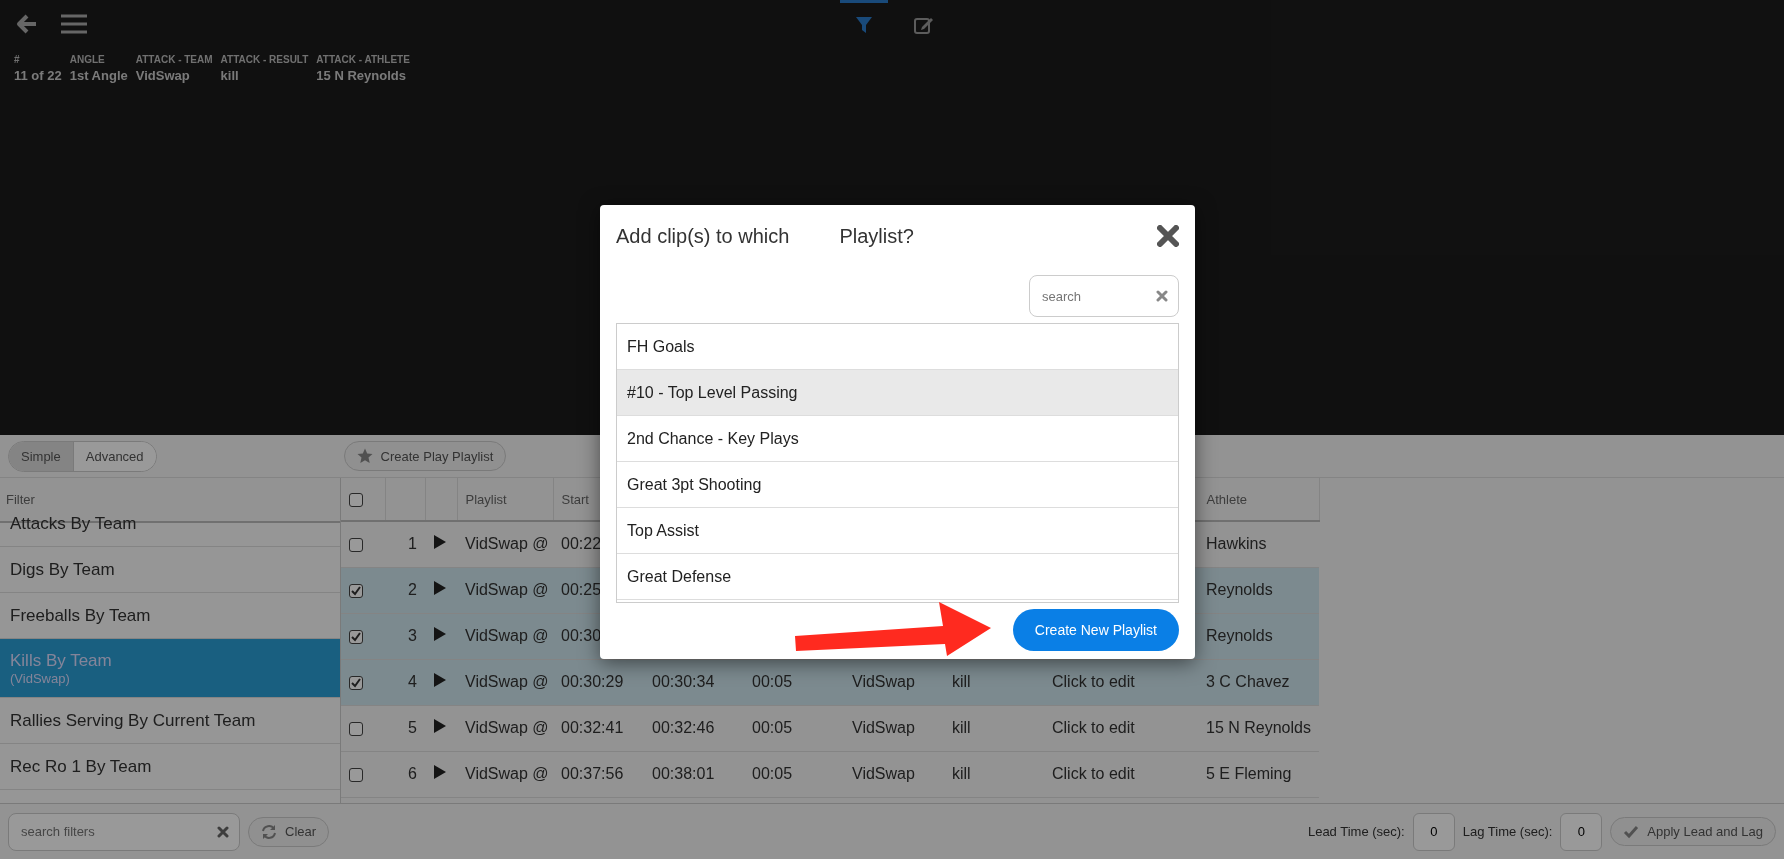 The width and height of the screenshot is (1784, 859). Describe the element at coordinates (897, 531) in the screenshot. I see `playlist-item: Top Assist` at that location.